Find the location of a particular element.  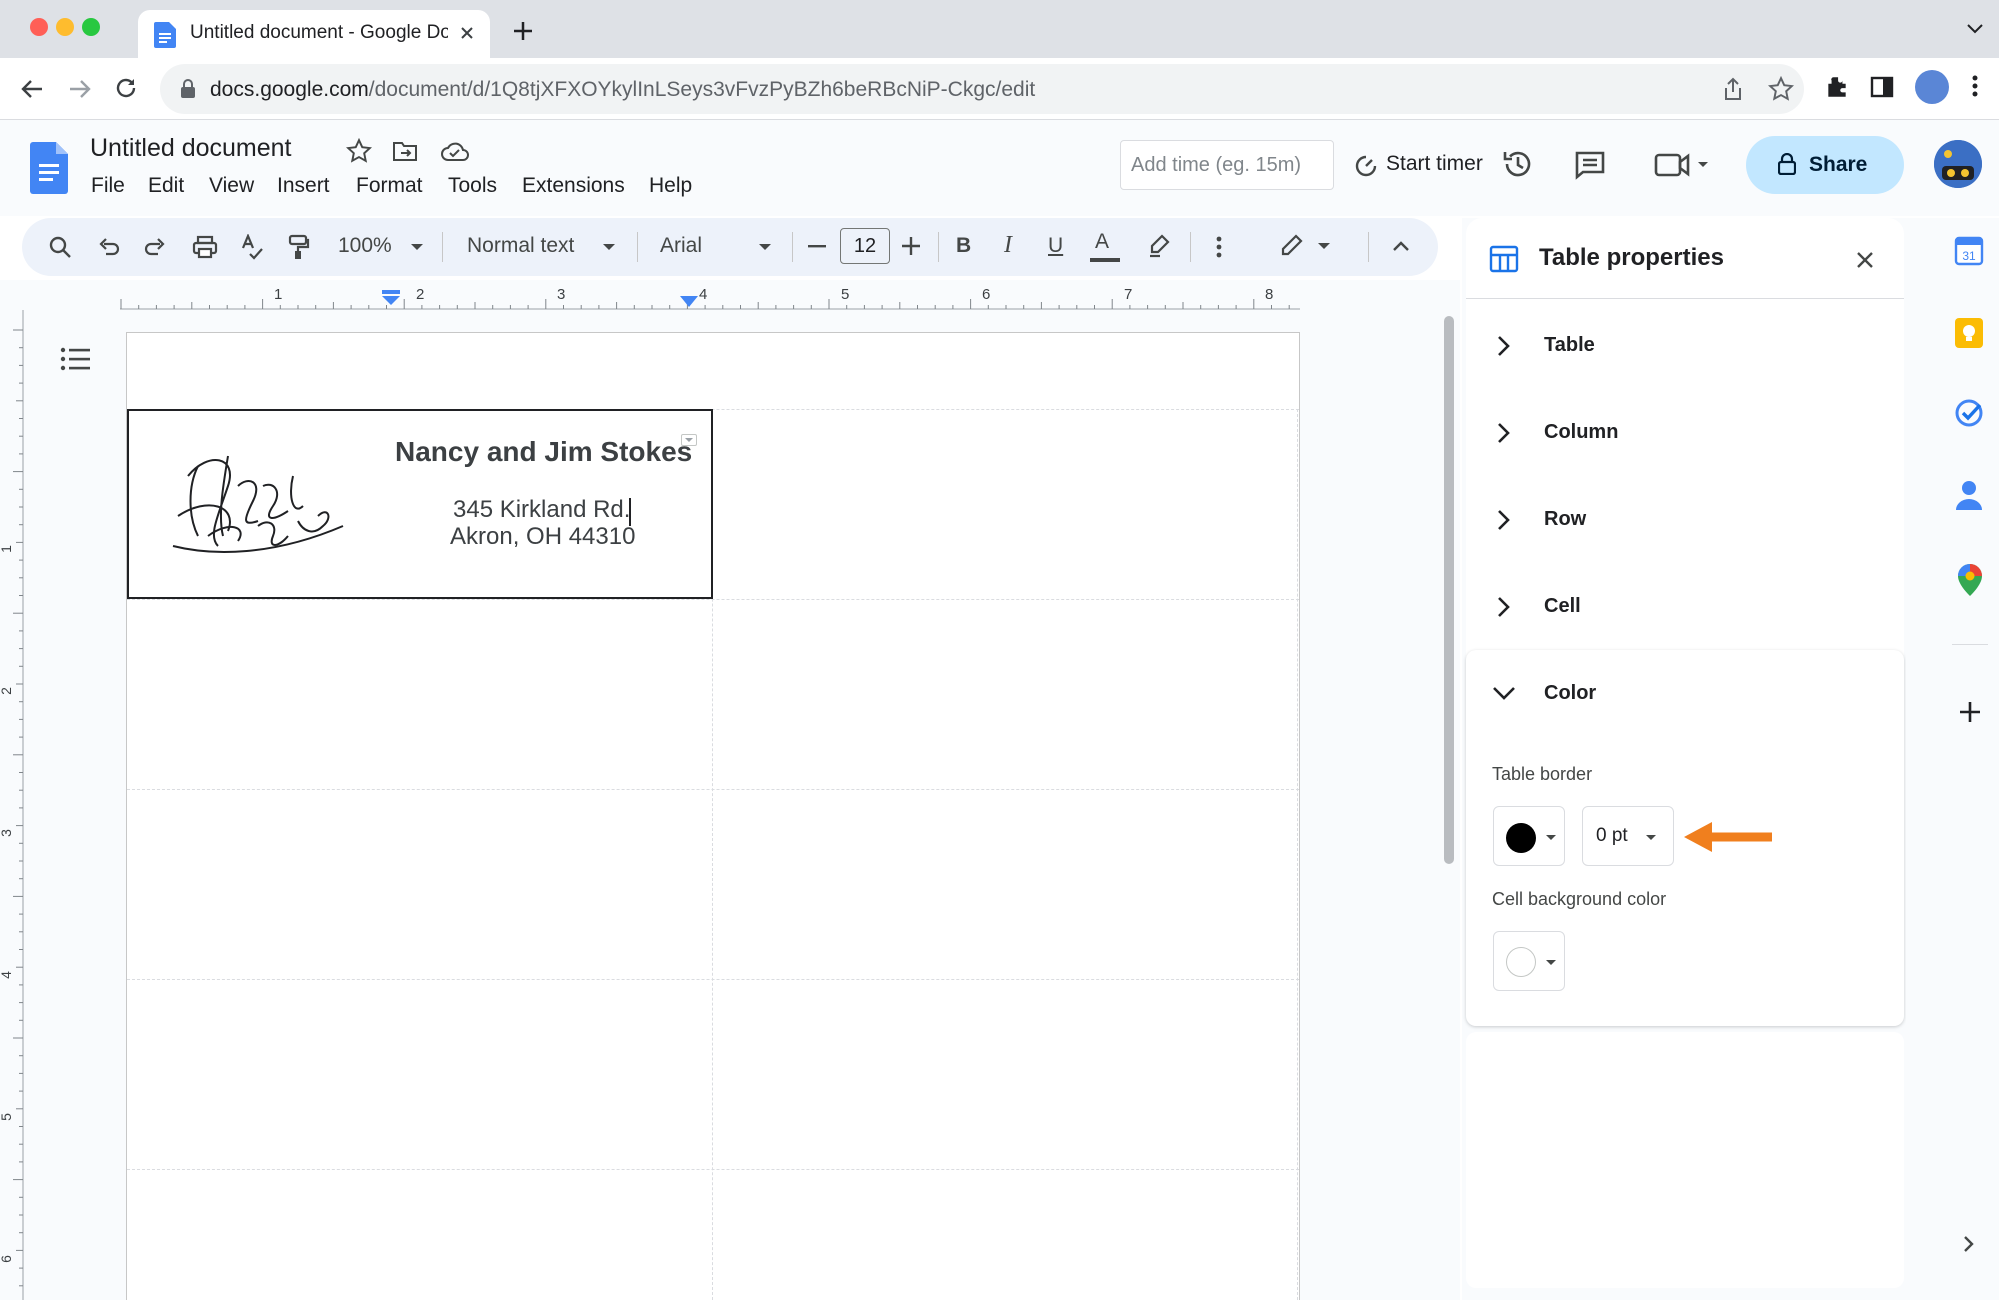

label-address-line2: Akron, OH 44310 is located at coordinates (542, 537).